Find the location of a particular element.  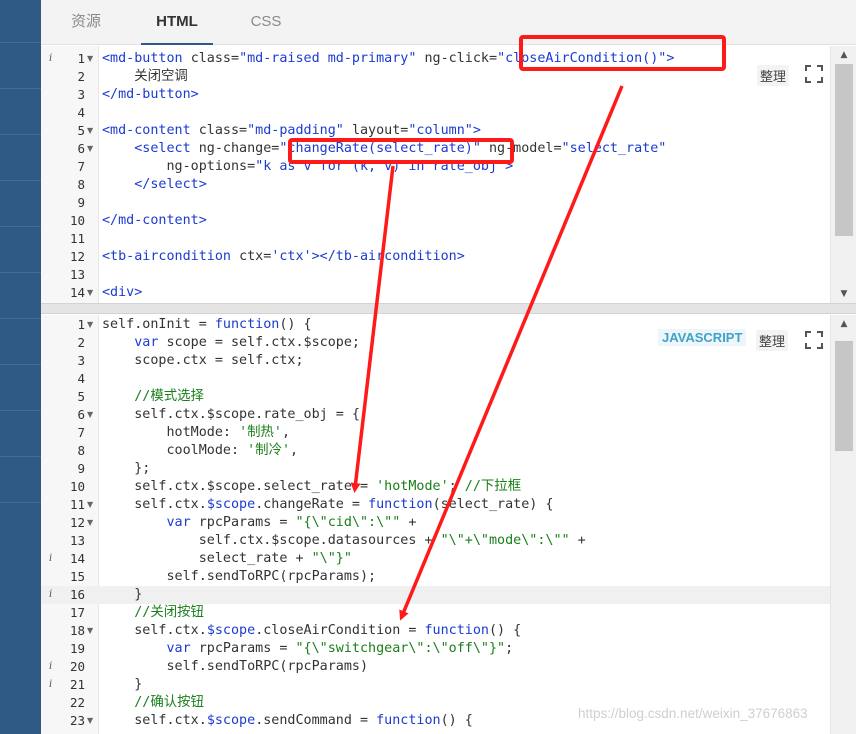

js-editor-scrollbar: ▲ is located at coordinates (843, 524).